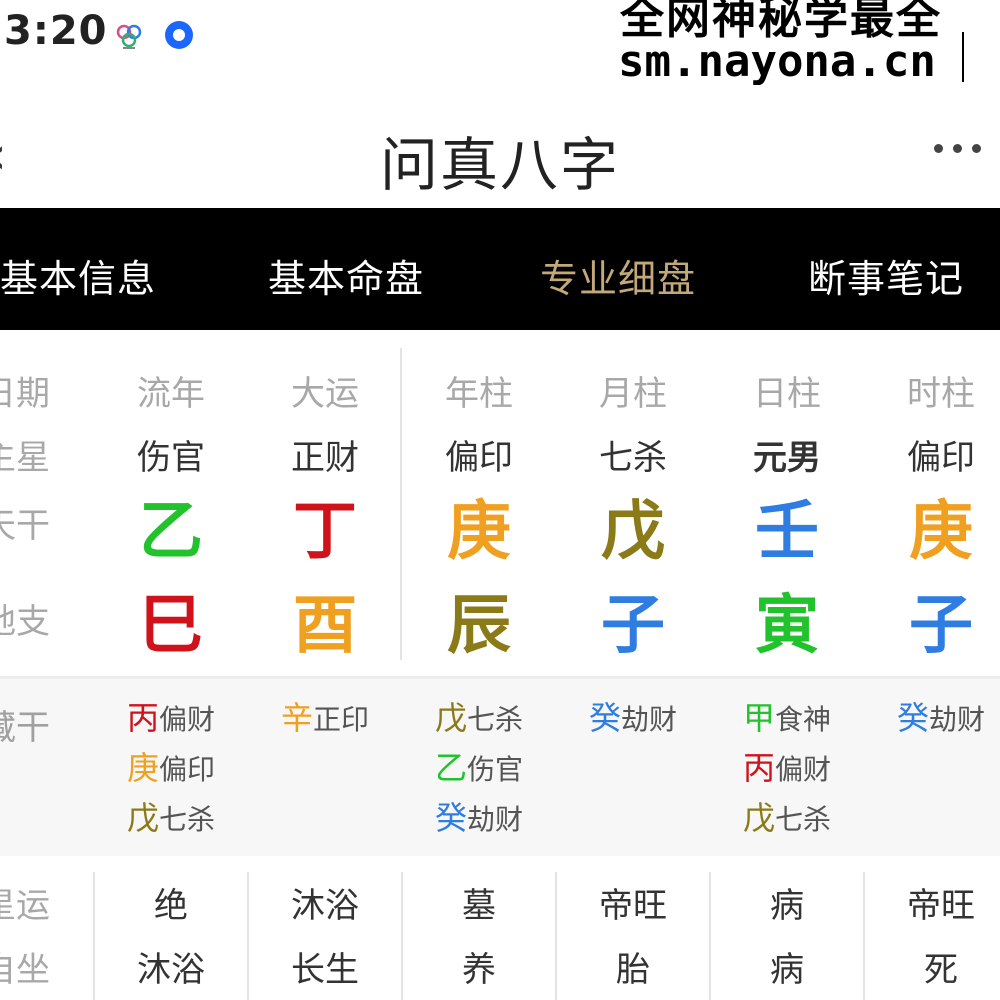  Describe the element at coordinates (296, 718) in the screenshot. I see `hidden-stem-char: 辛` at that location.